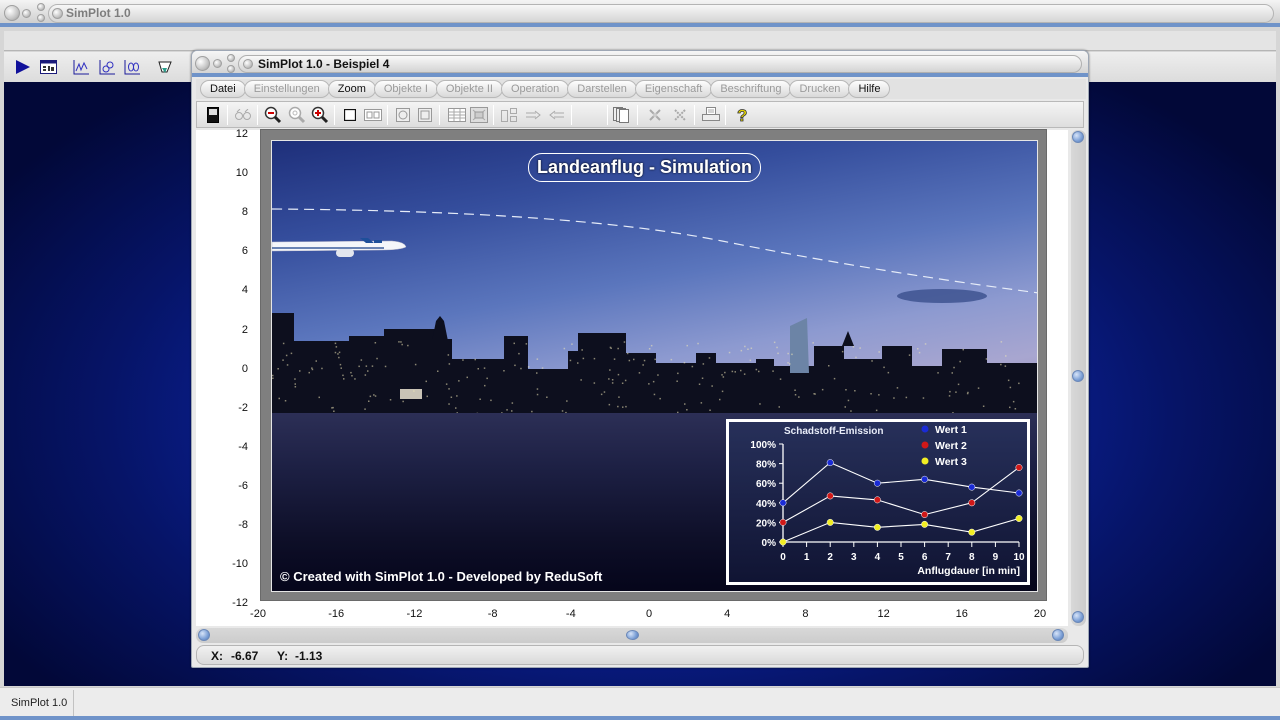 The image size is (1280, 720). I want to click on vertical-scrollbar, so click(1078, 378).